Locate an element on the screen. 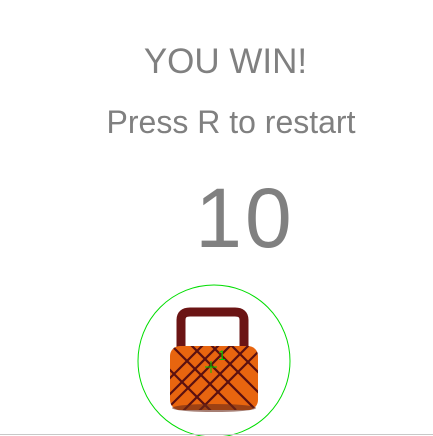  player-basket: 1 is located at coordinates (214, 360).